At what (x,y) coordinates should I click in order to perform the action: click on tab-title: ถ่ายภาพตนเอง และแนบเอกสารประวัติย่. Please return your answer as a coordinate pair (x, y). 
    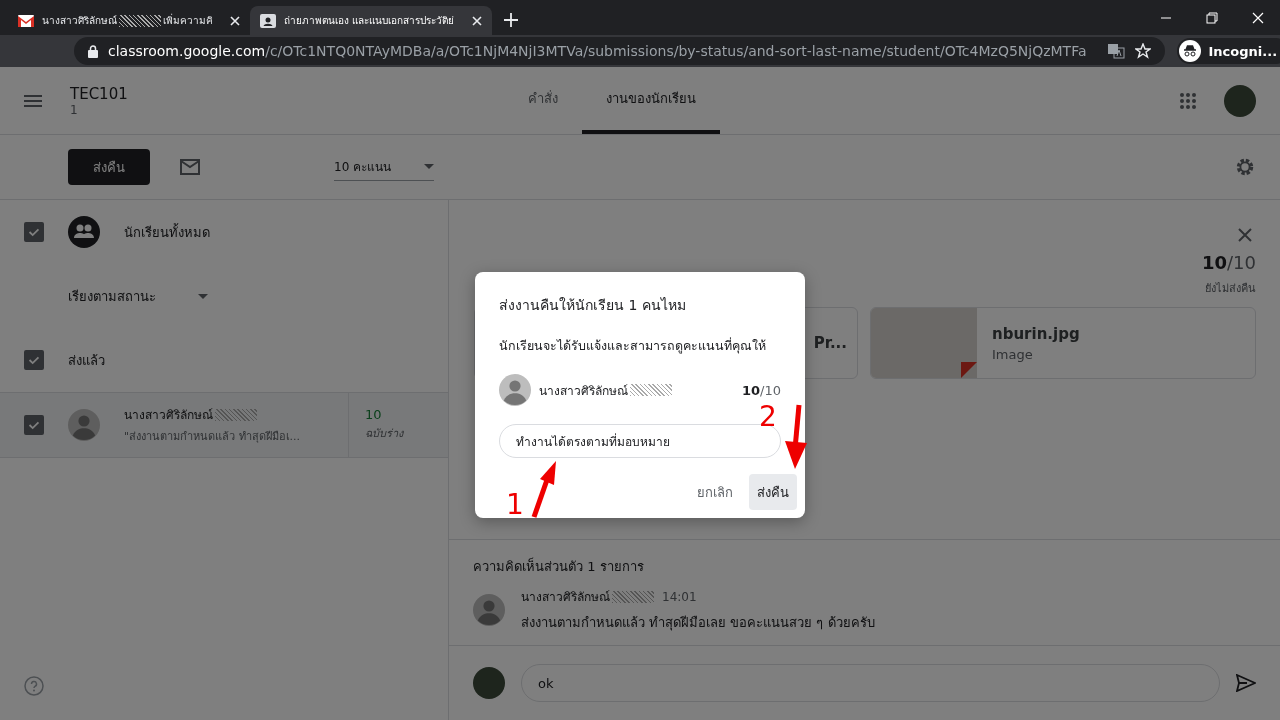
    Looking at the image, I should click on (369, 21).